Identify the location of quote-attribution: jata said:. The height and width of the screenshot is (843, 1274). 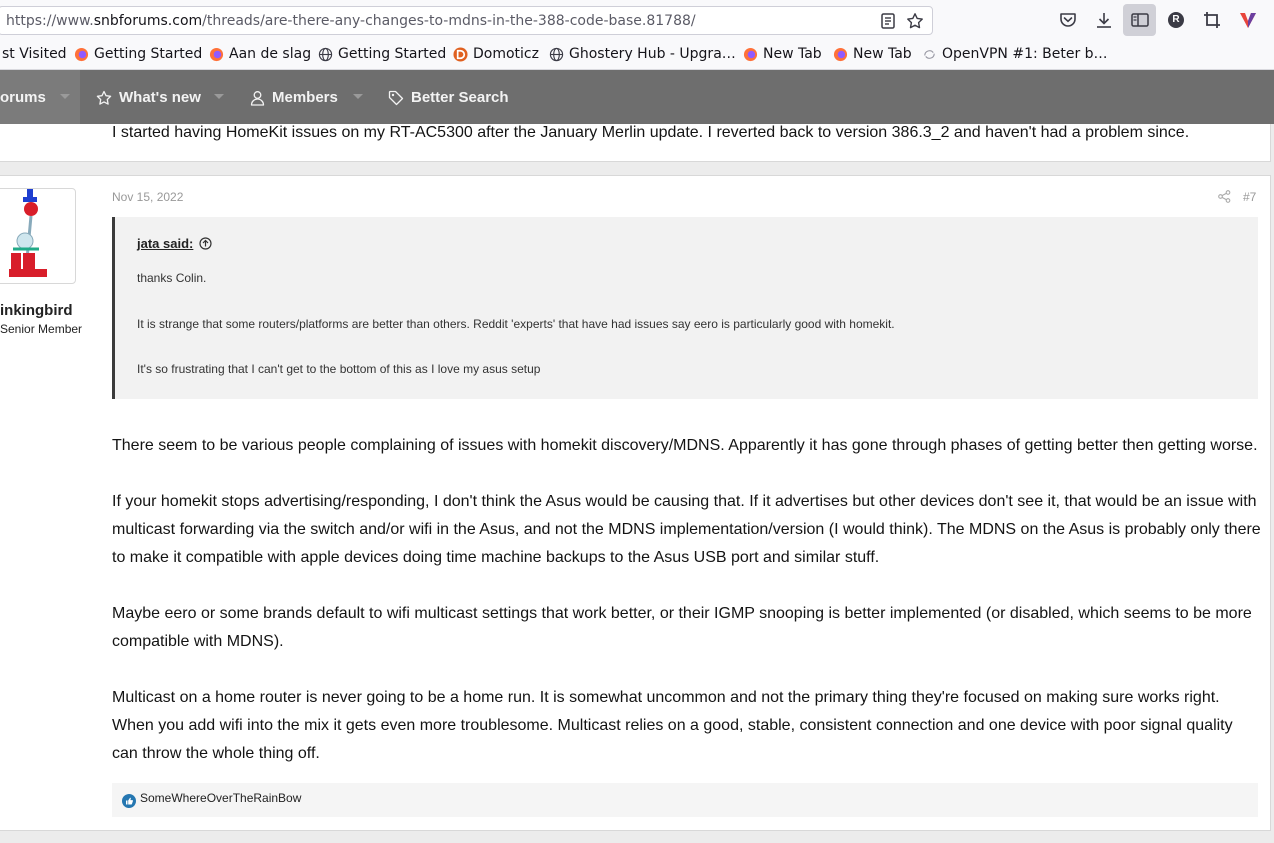
(174, 243).